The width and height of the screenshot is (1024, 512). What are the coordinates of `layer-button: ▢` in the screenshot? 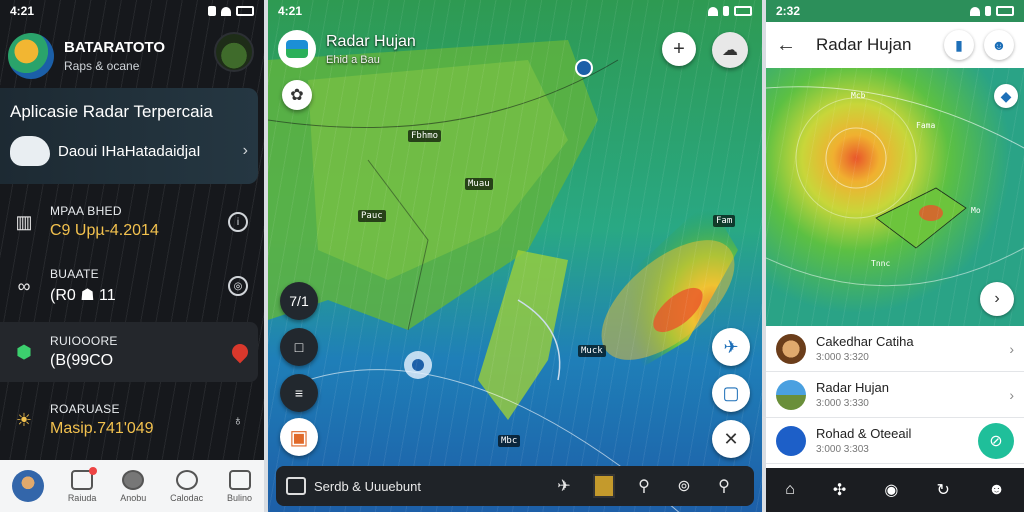 It's located at (731, 393).